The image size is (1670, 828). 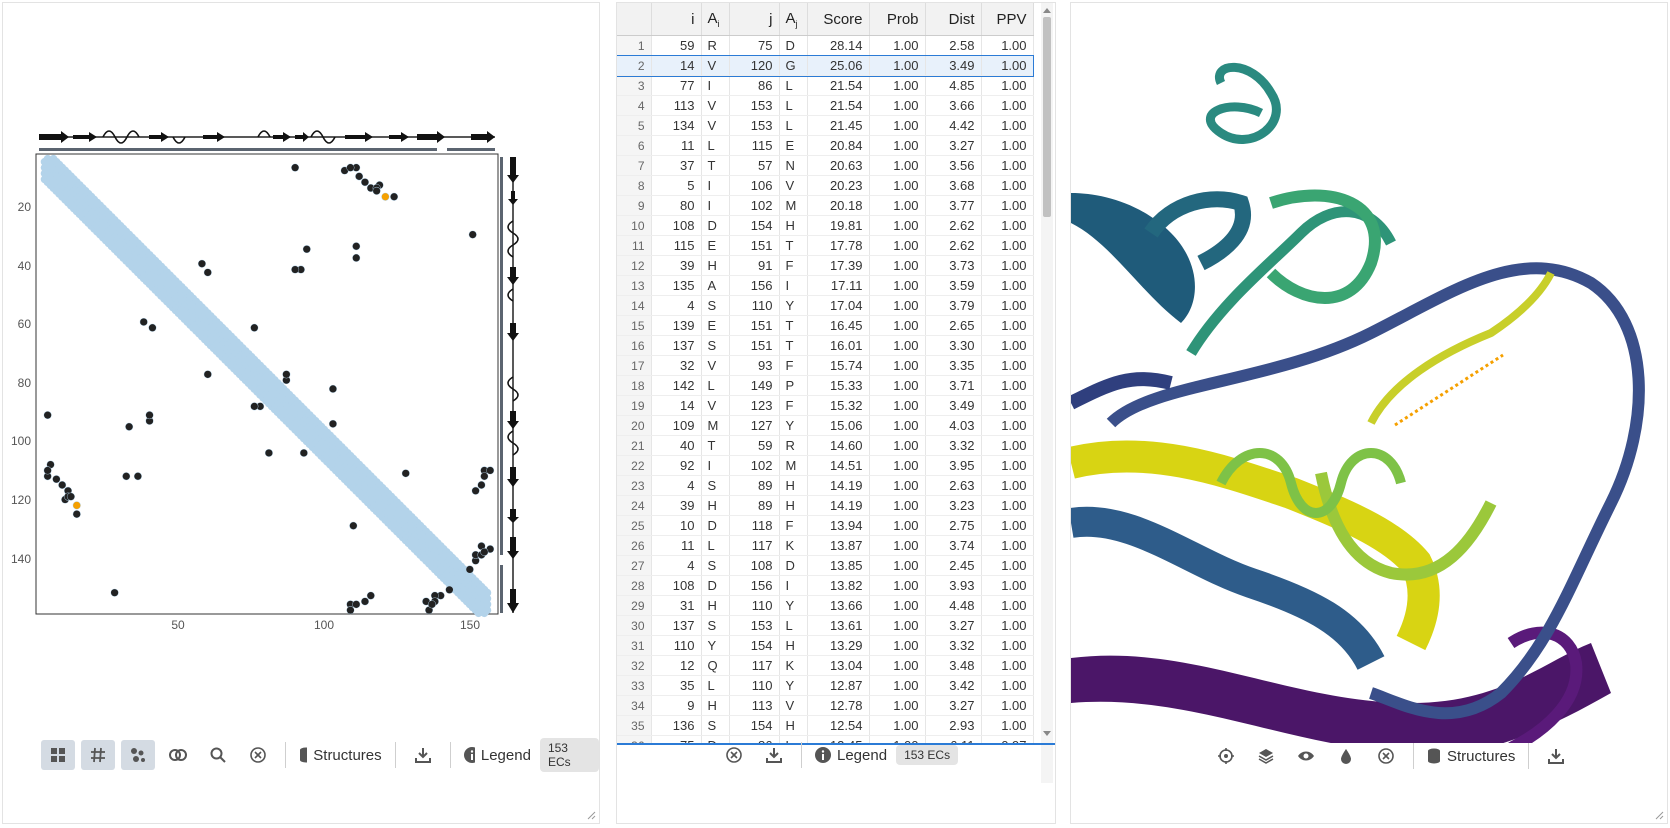 I want to click on structures-label: Structures, so click(x=1481, y=756).